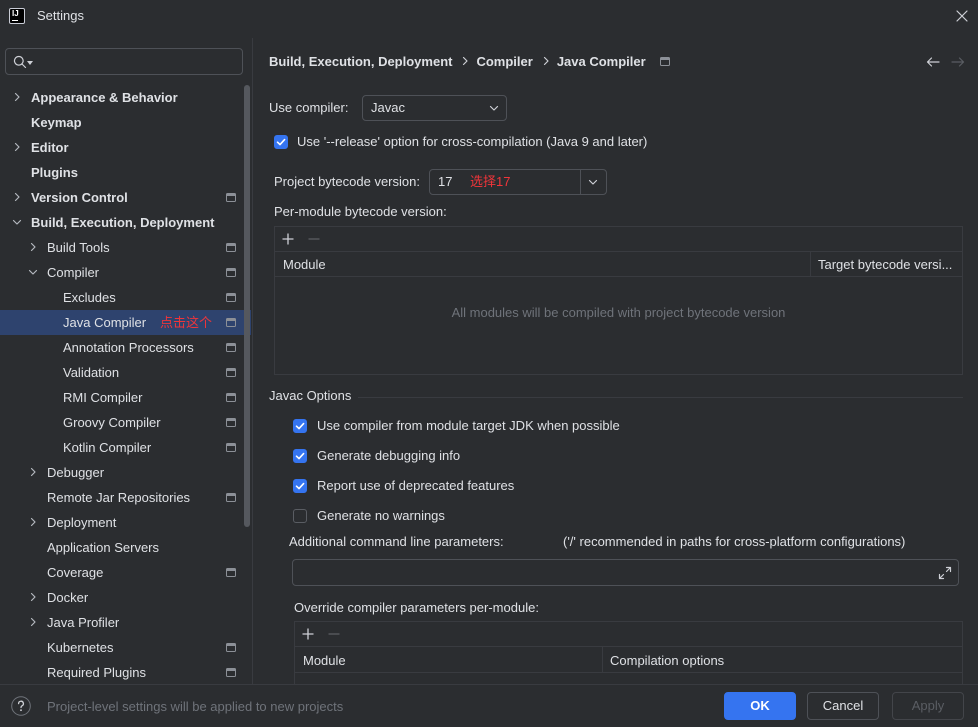 This screenshot has width=978, height=727. What do you see at coordinates (945, 573) in the screenshot?
I see `expand-icon` at bounding box center [945, 573].